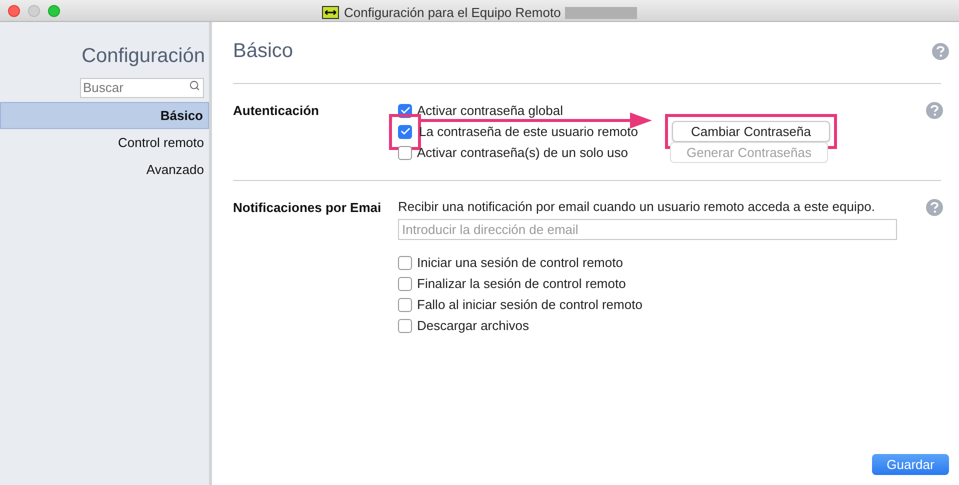 This screenshot has height=485, width=959. I want to click on page-title: Básico, so click(263, 51).